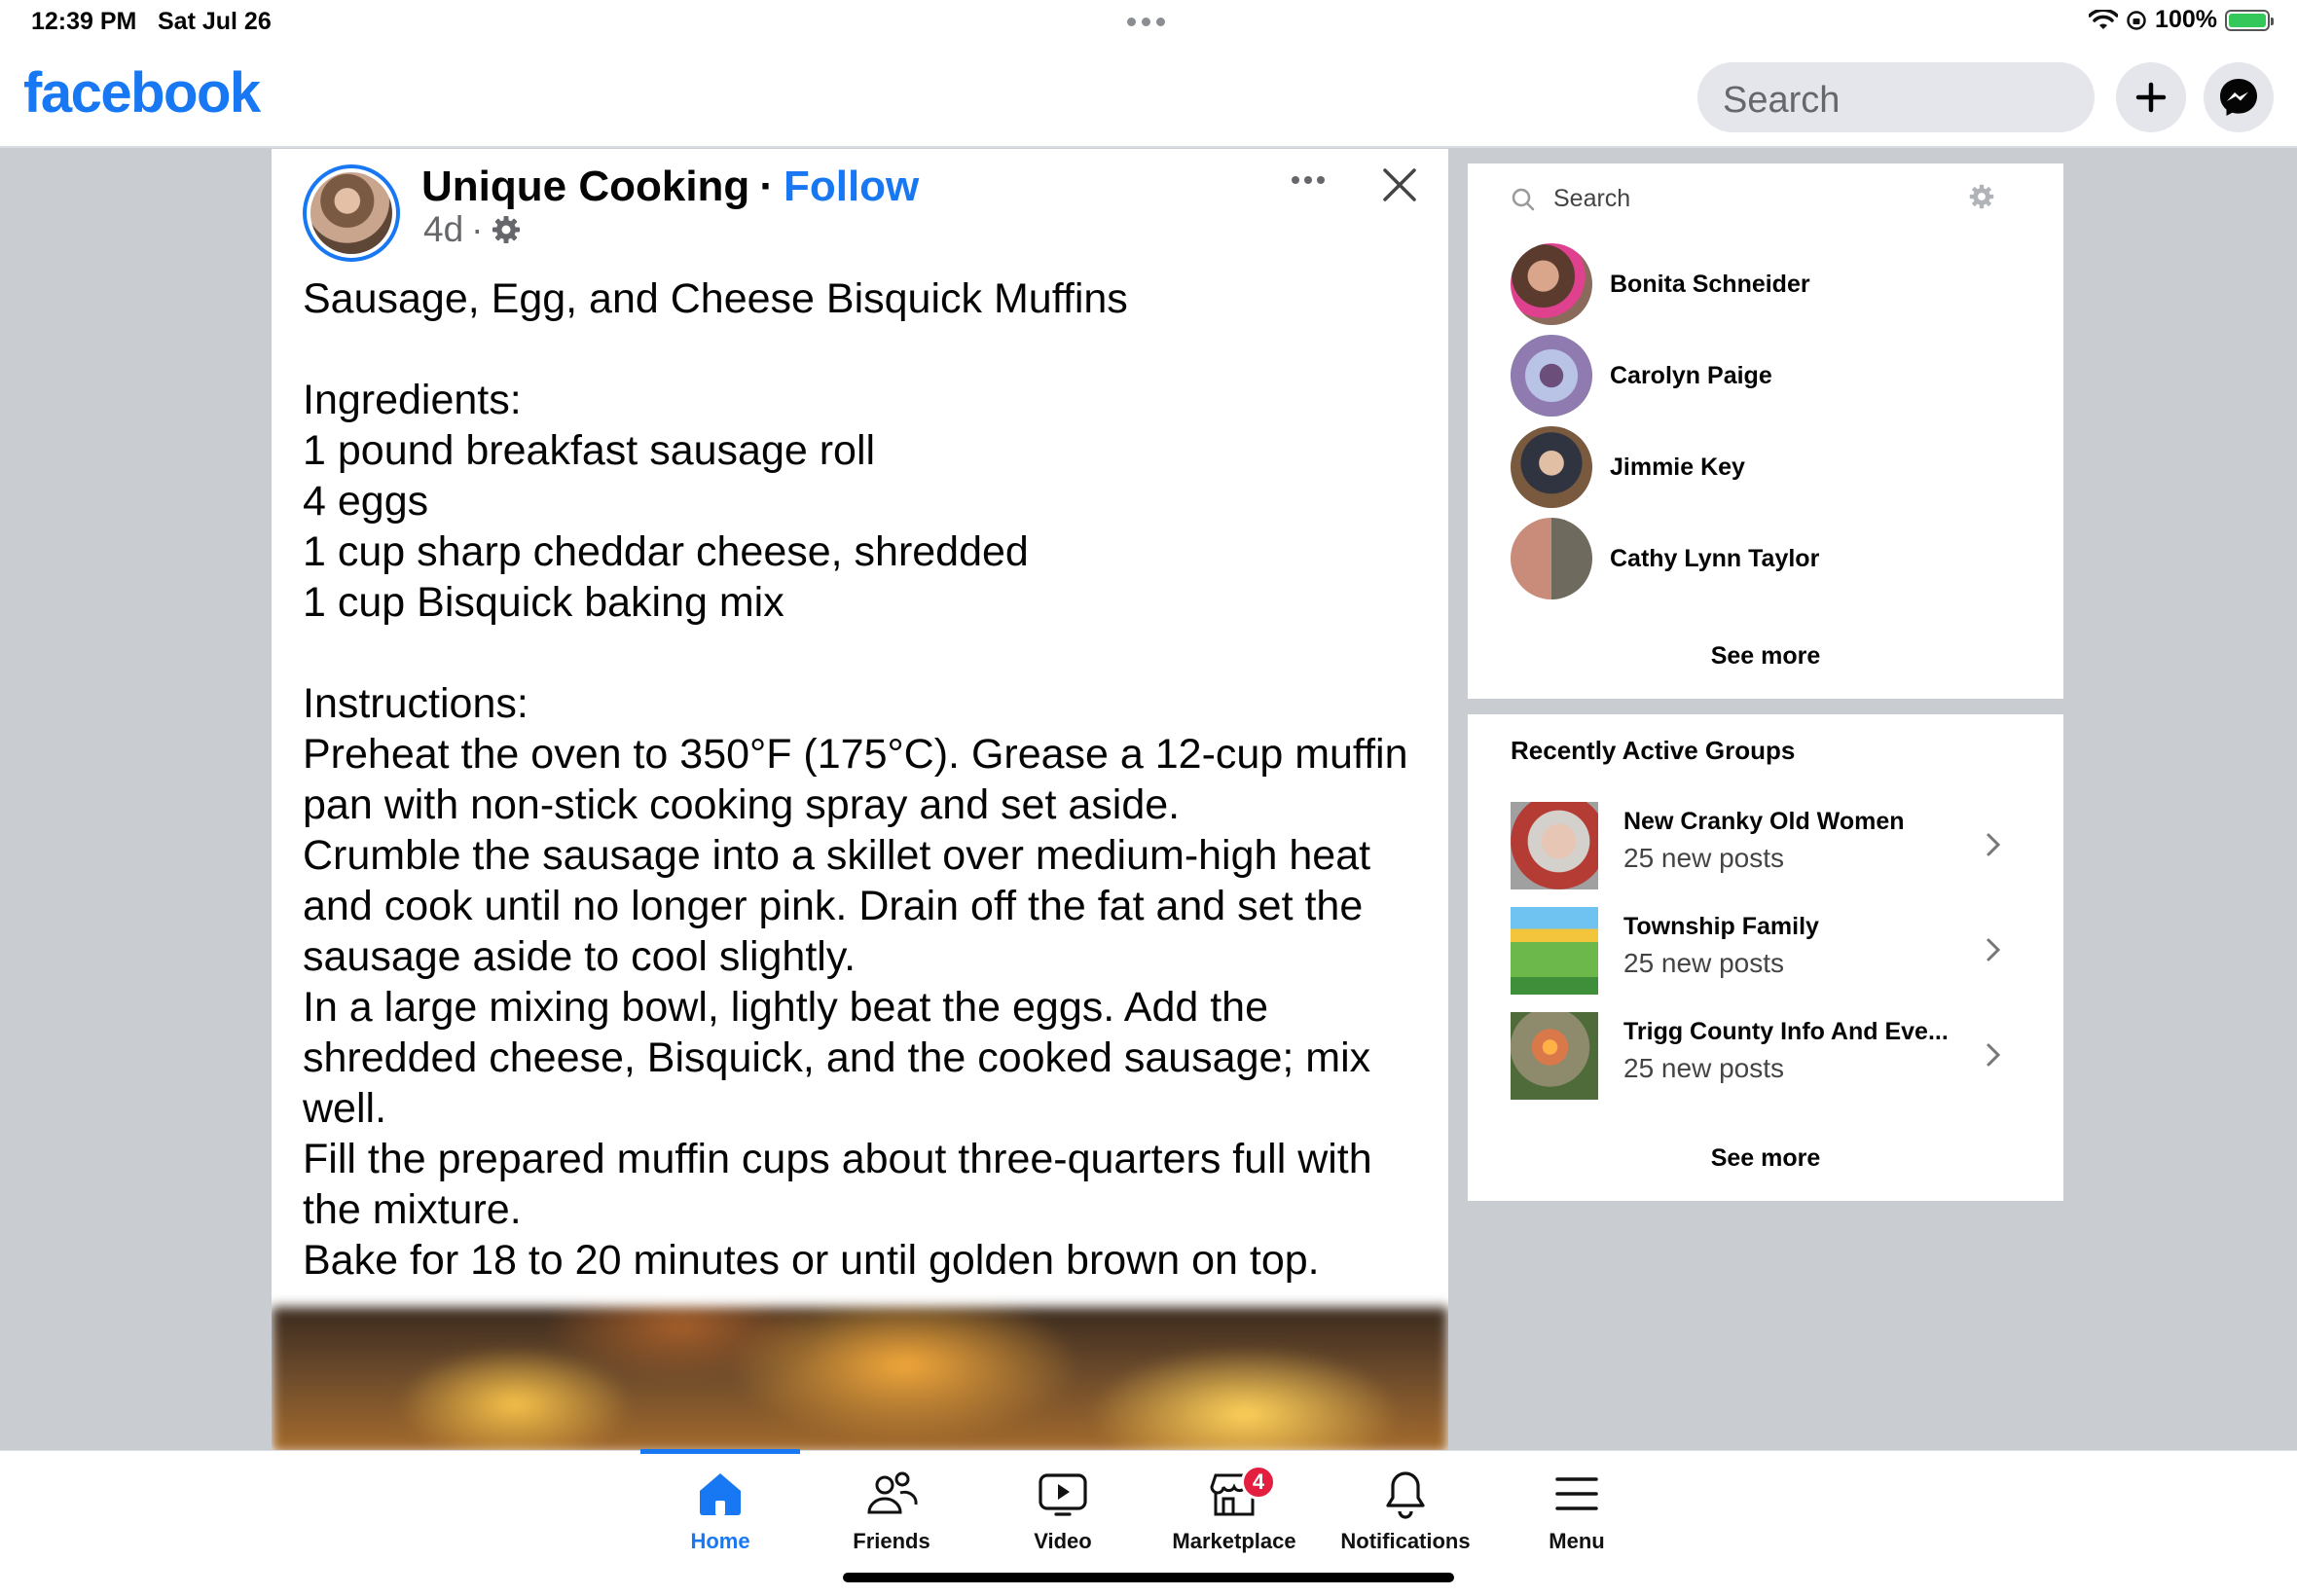 The width and height of the screenshot is (2297, 1596). Describe the element at coordinates (720, 1494) in the screenshot. I see `home-icon` at that location.